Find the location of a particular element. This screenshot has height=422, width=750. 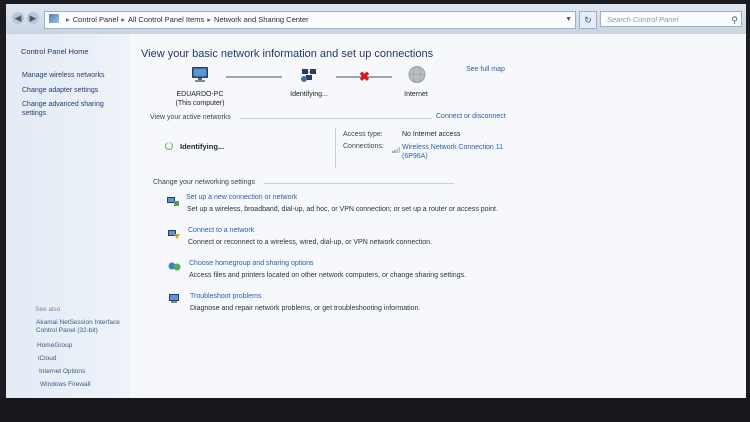

refresh-icon: ↻ is located at coordinates (588, 20).